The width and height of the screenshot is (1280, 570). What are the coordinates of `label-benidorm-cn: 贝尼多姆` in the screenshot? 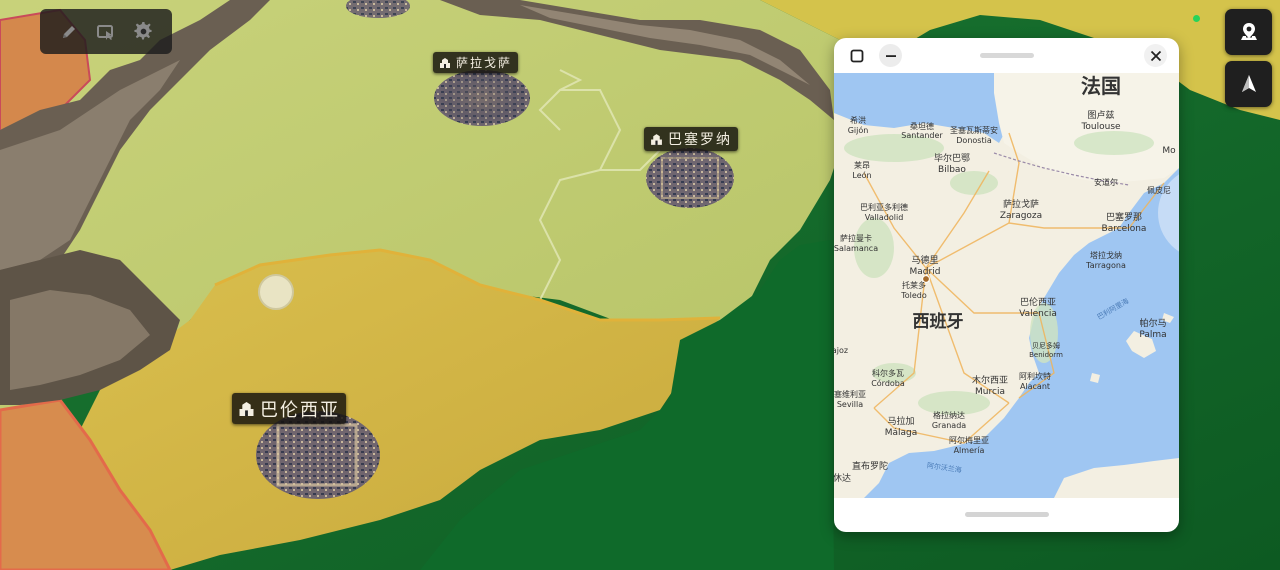 It's located at (1046, 345).